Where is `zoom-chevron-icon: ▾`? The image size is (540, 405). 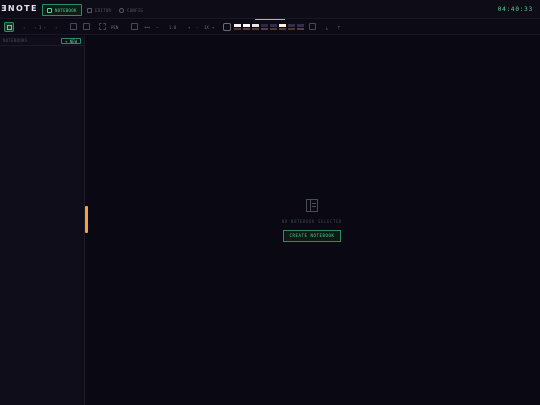
zoom-chevron-icon: ▾ is located at coordinates (213, 27).